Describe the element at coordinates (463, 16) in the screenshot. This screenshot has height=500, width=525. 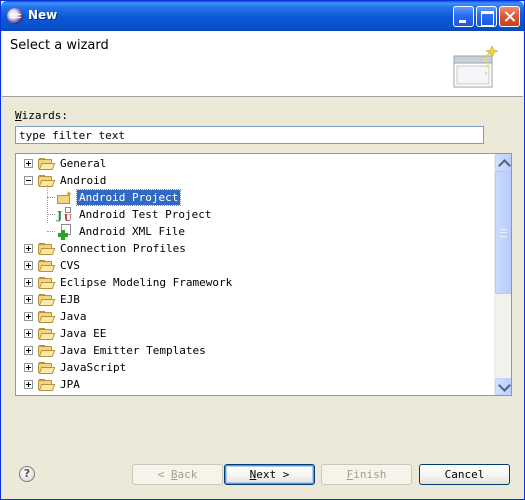
I see `minimize-button` at that location.